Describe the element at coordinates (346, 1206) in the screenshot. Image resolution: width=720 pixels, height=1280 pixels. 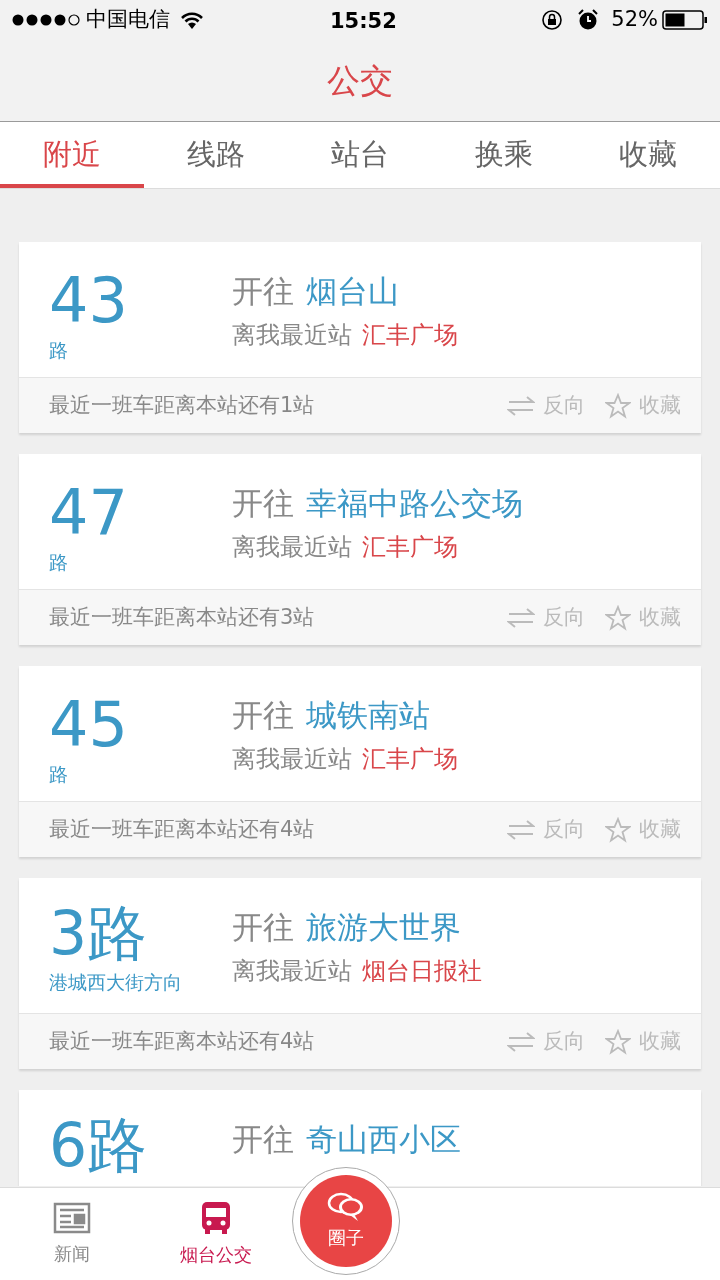
I see `chat-bubbles-icon` at that location.